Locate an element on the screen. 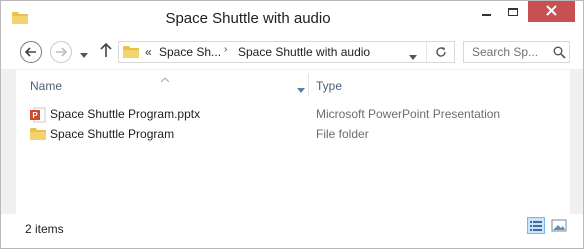 This screenshot has height=249, width=584. file-name: Space Shuttle Program is located at coordinates (112, 134).